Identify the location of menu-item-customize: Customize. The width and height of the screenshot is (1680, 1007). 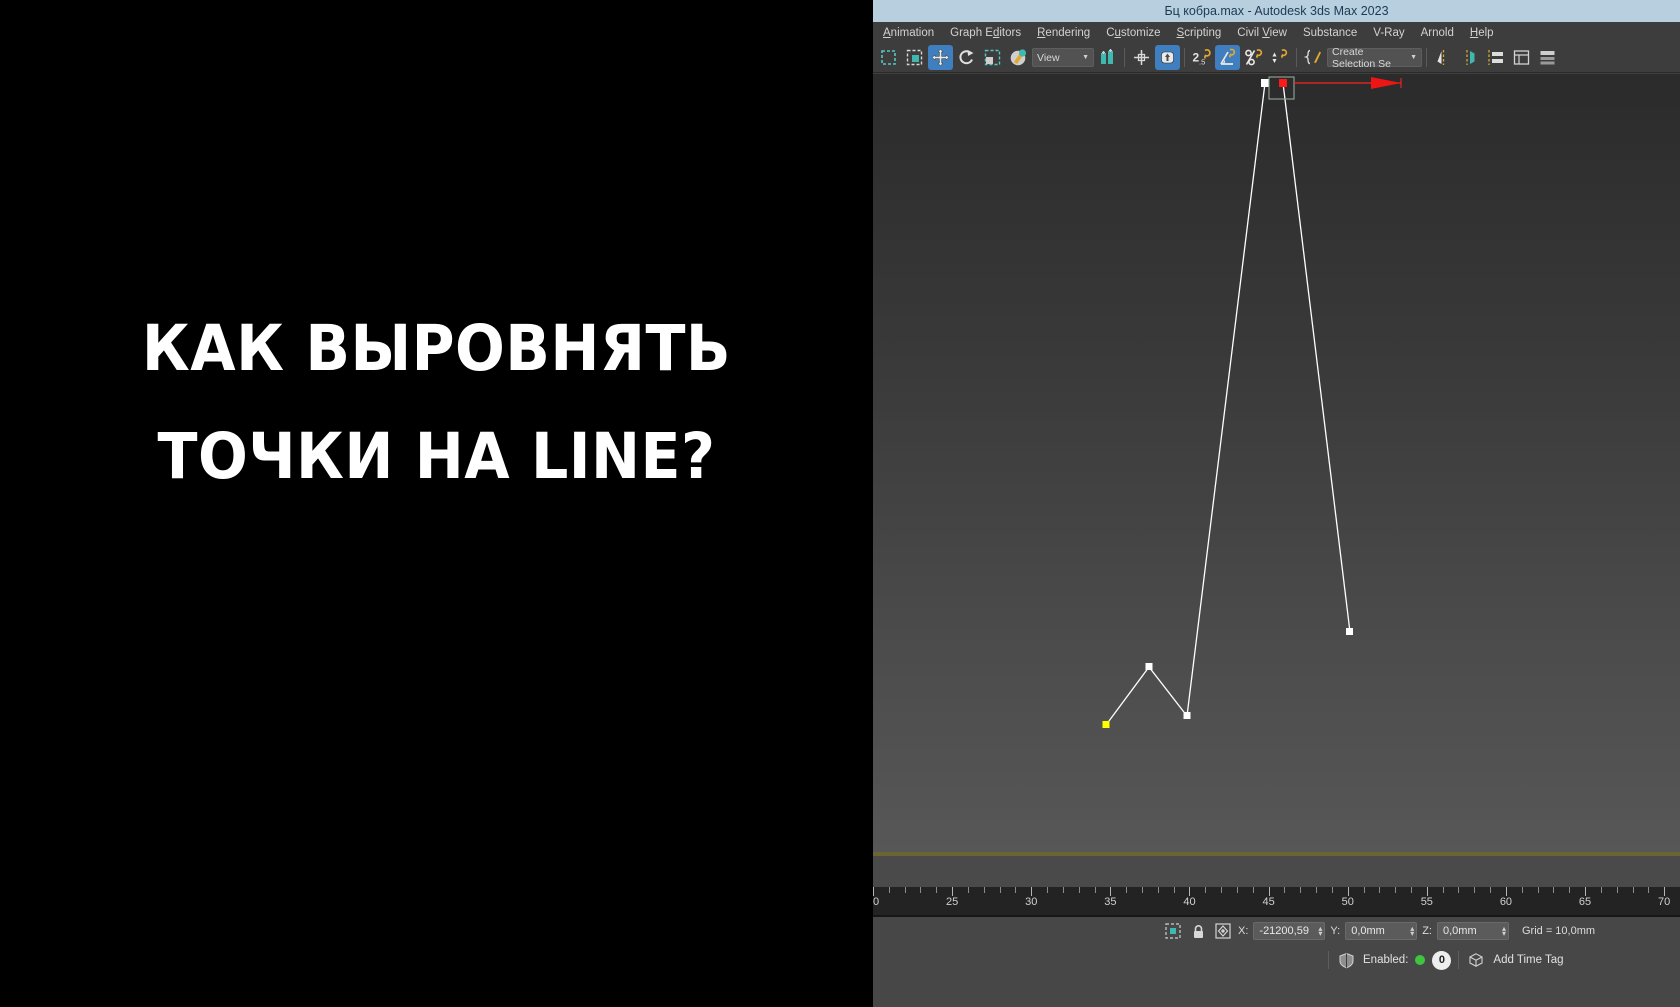
(1133, 33).